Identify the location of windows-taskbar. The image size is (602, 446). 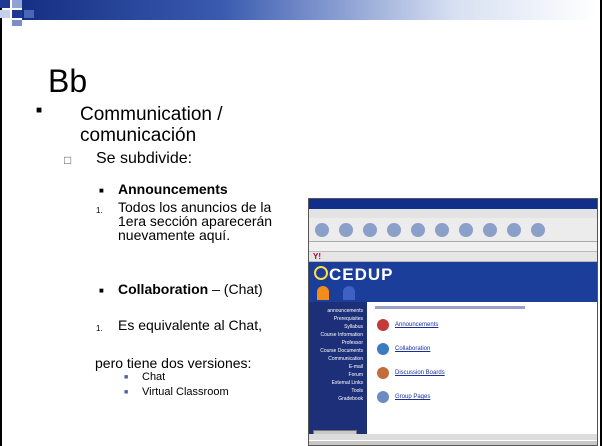
(453, 442).